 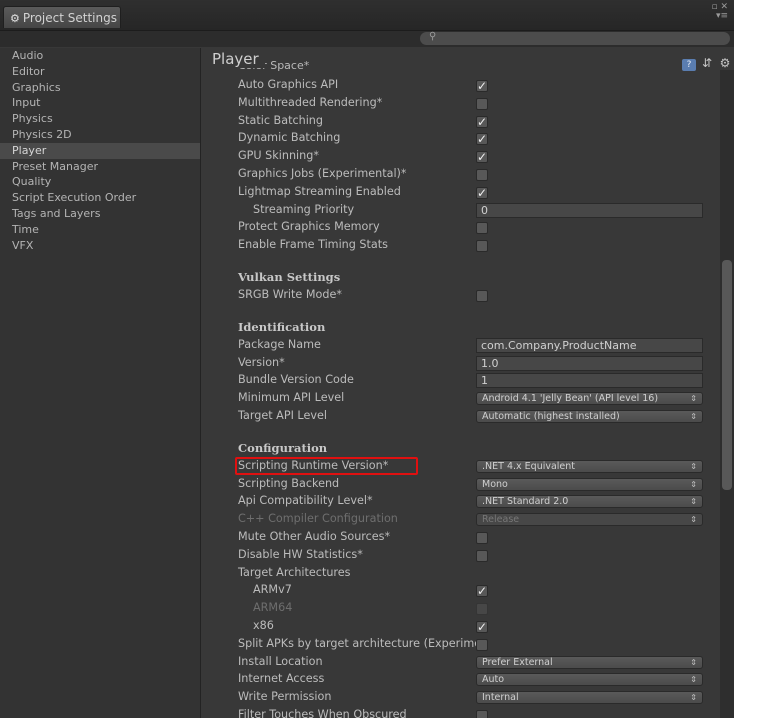 I want to click on setting-label: ARMv7, so click(x=272, y=590).